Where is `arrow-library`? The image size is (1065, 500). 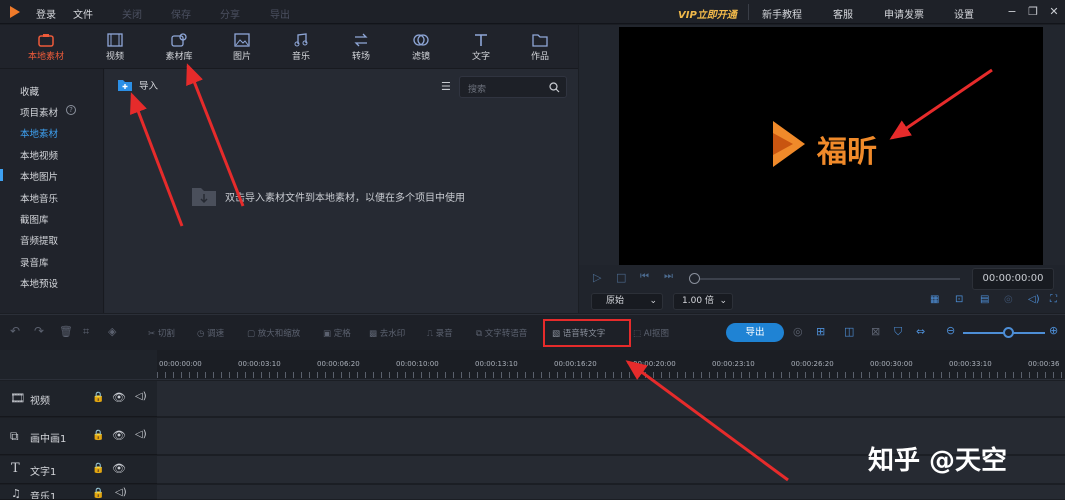 arrow-library is located at coordinates (215, 135).